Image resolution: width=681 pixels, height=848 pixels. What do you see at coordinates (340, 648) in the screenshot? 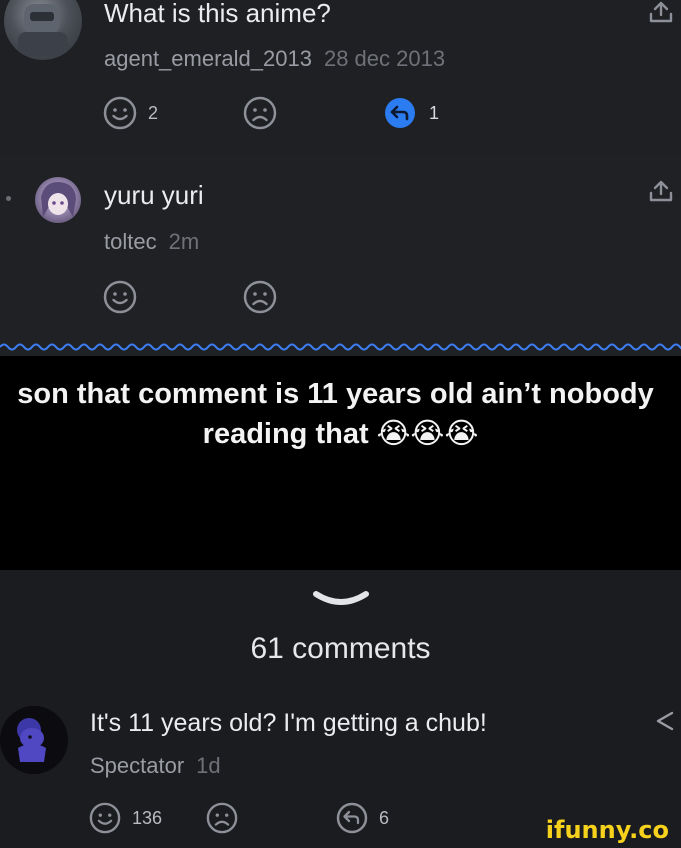
I see `comments-count: 61 comments` at bounding box center [340, 648].